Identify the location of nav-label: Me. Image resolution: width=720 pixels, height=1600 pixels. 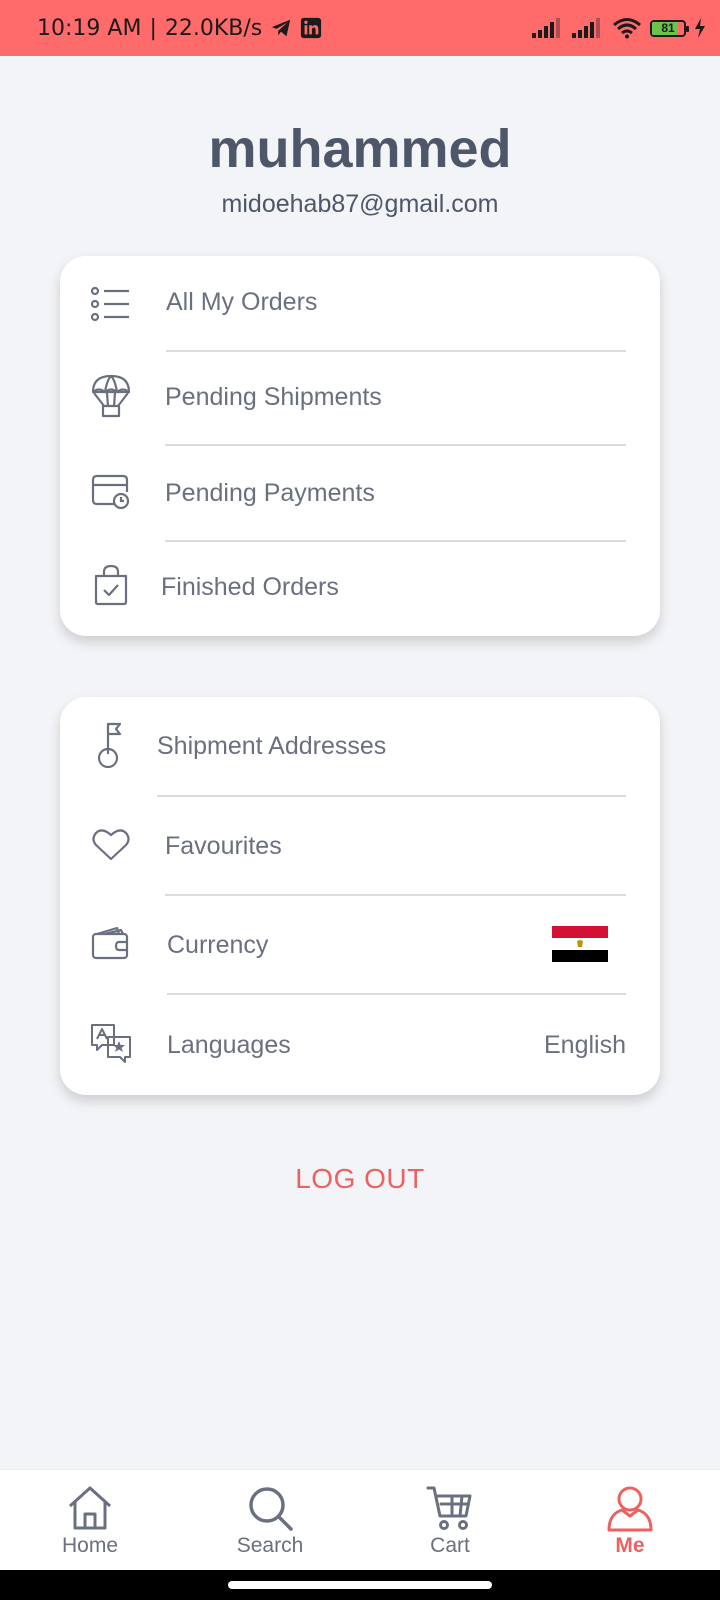
(630, 1545).